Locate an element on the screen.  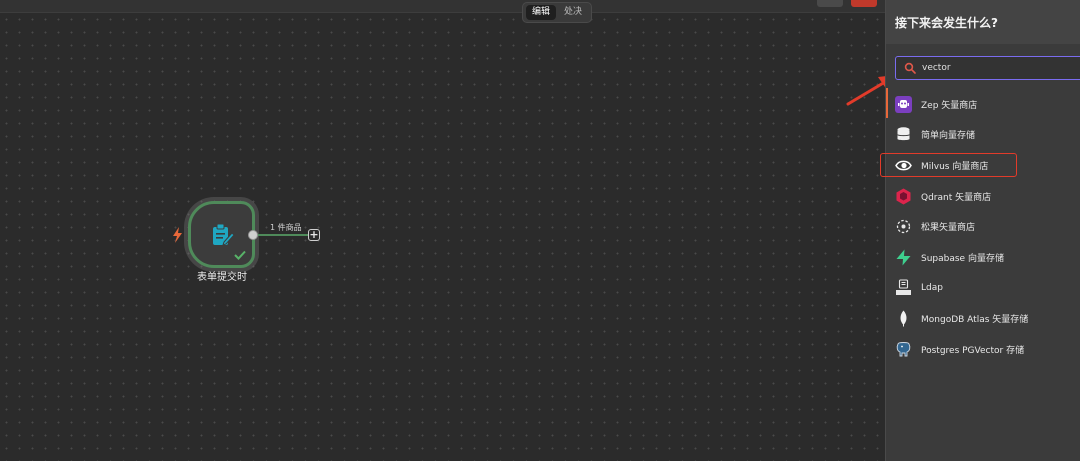
connection-item-count: 1 件商品 is located at coordinates (286, 227).